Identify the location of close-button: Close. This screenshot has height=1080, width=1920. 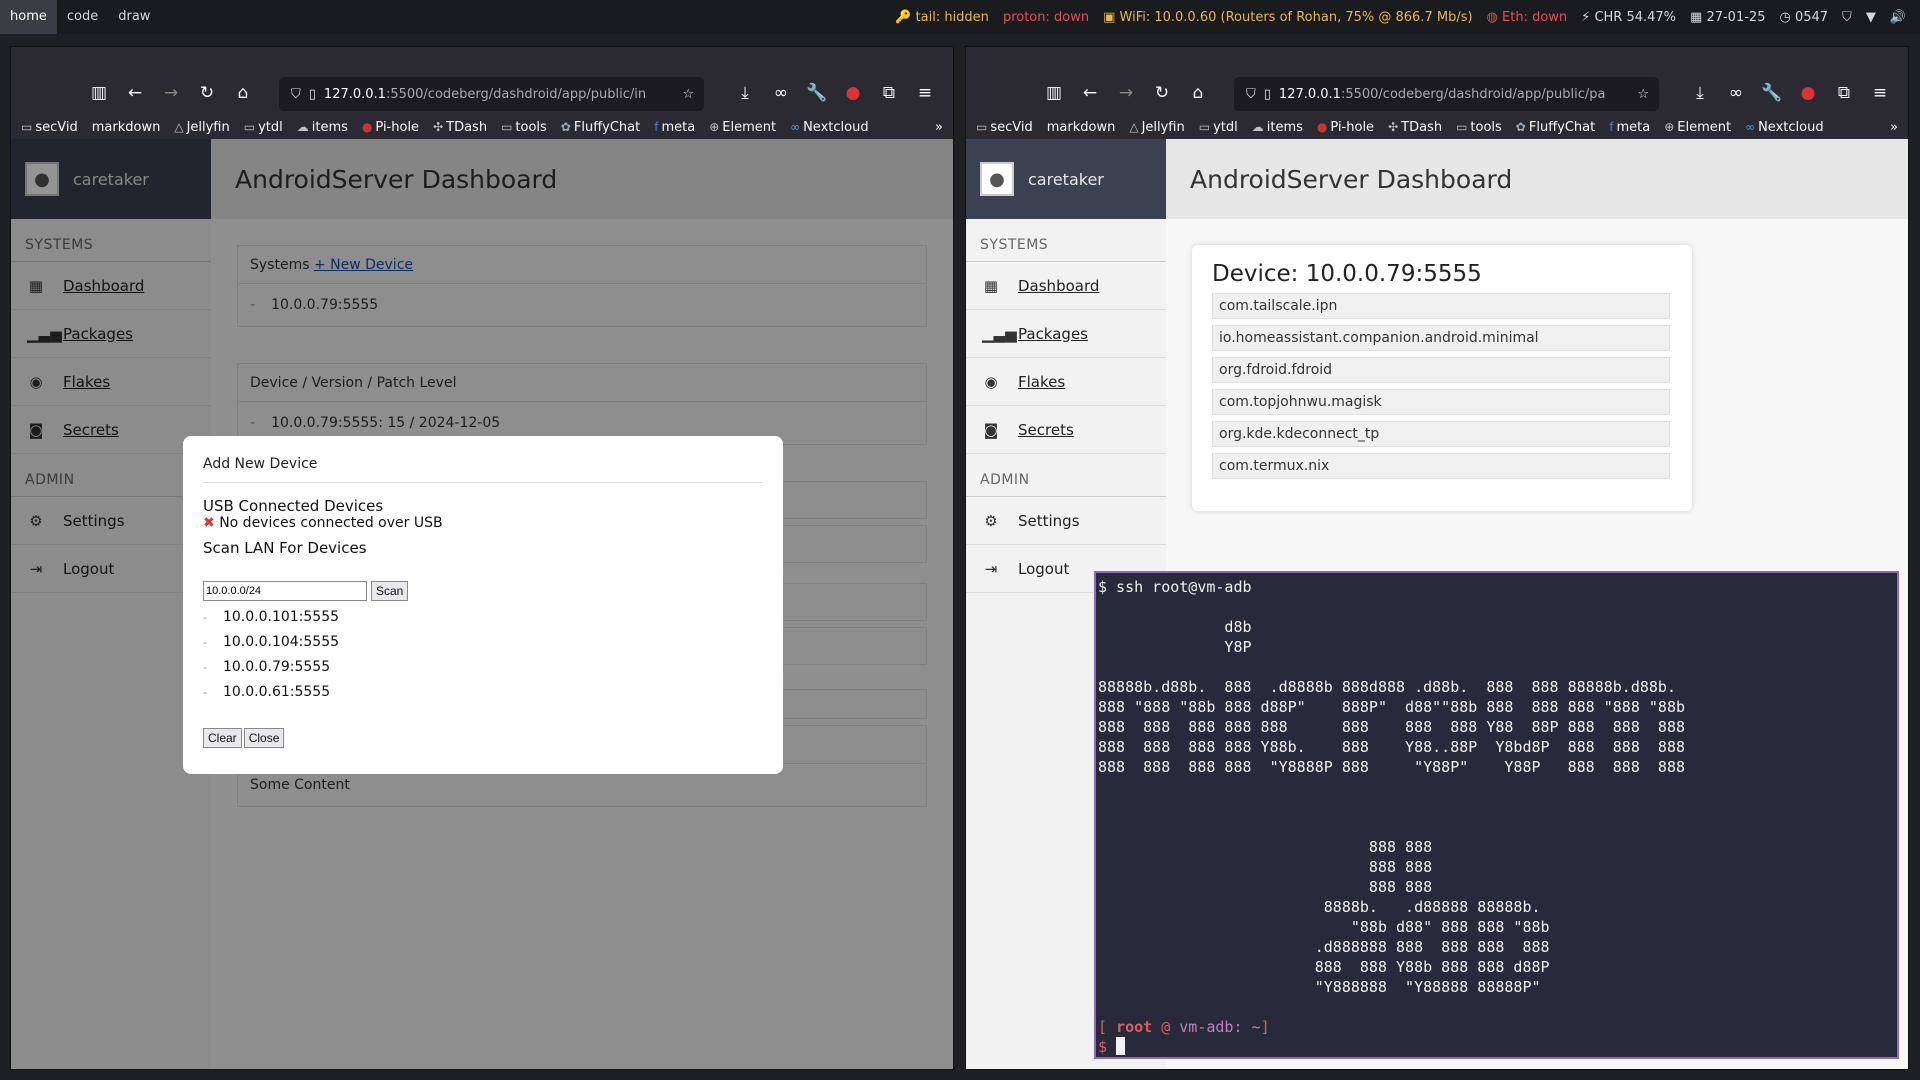
(264, 738).